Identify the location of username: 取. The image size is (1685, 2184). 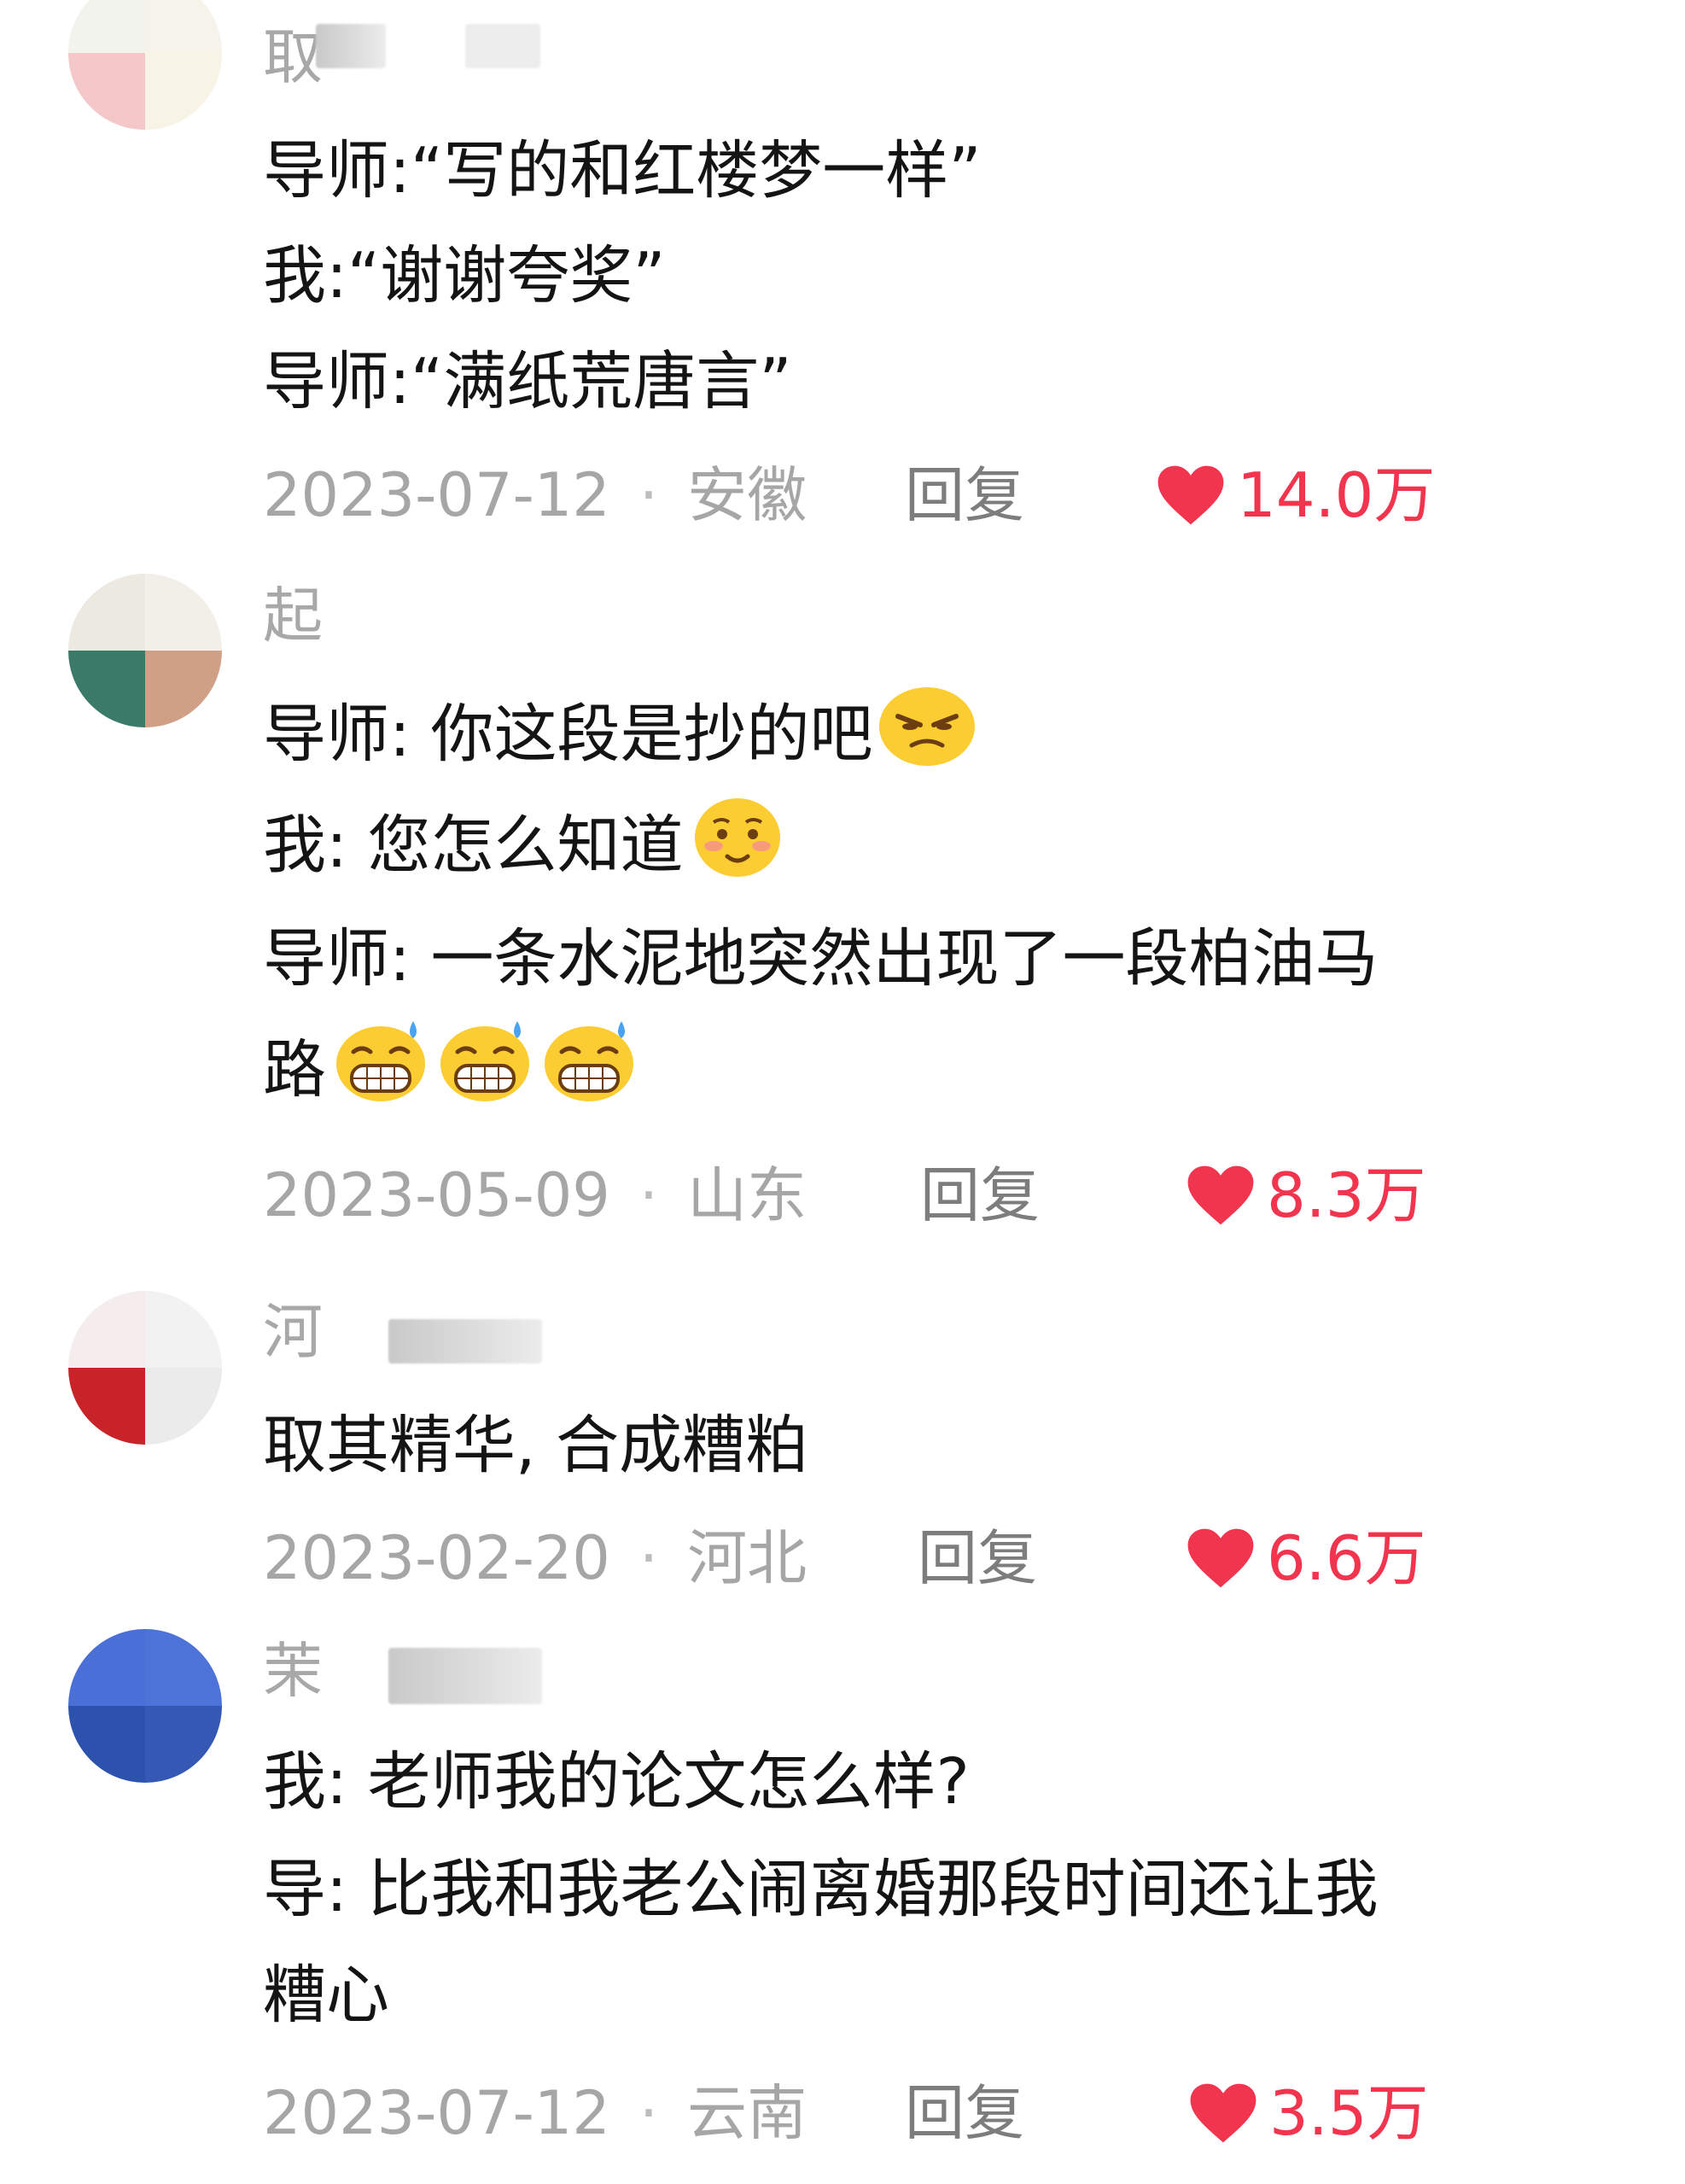
(293, 57).